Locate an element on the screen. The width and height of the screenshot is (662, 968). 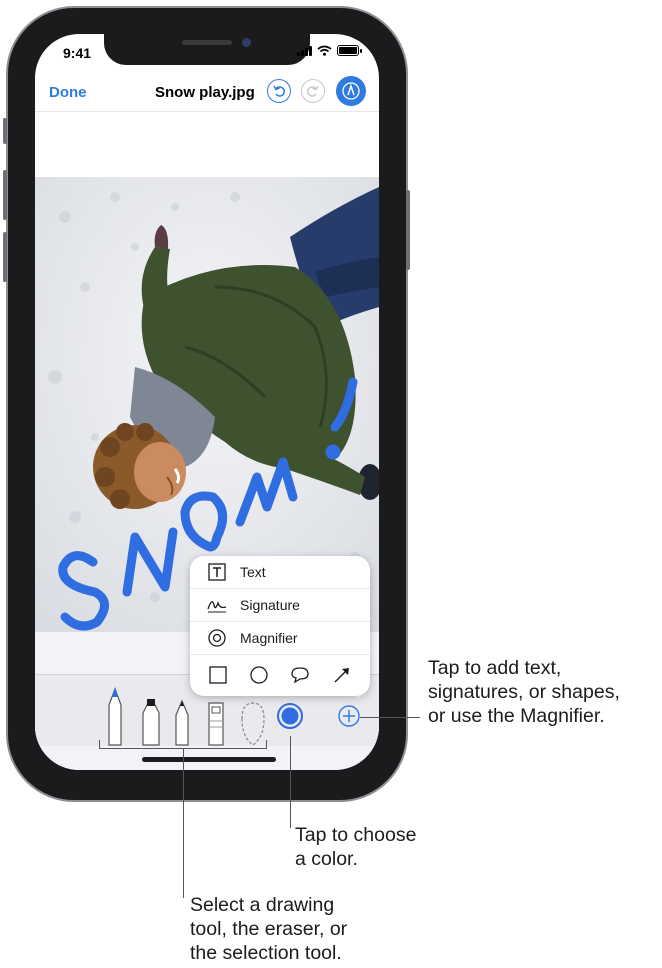
plus-icon is located at coordinates (349, 716).